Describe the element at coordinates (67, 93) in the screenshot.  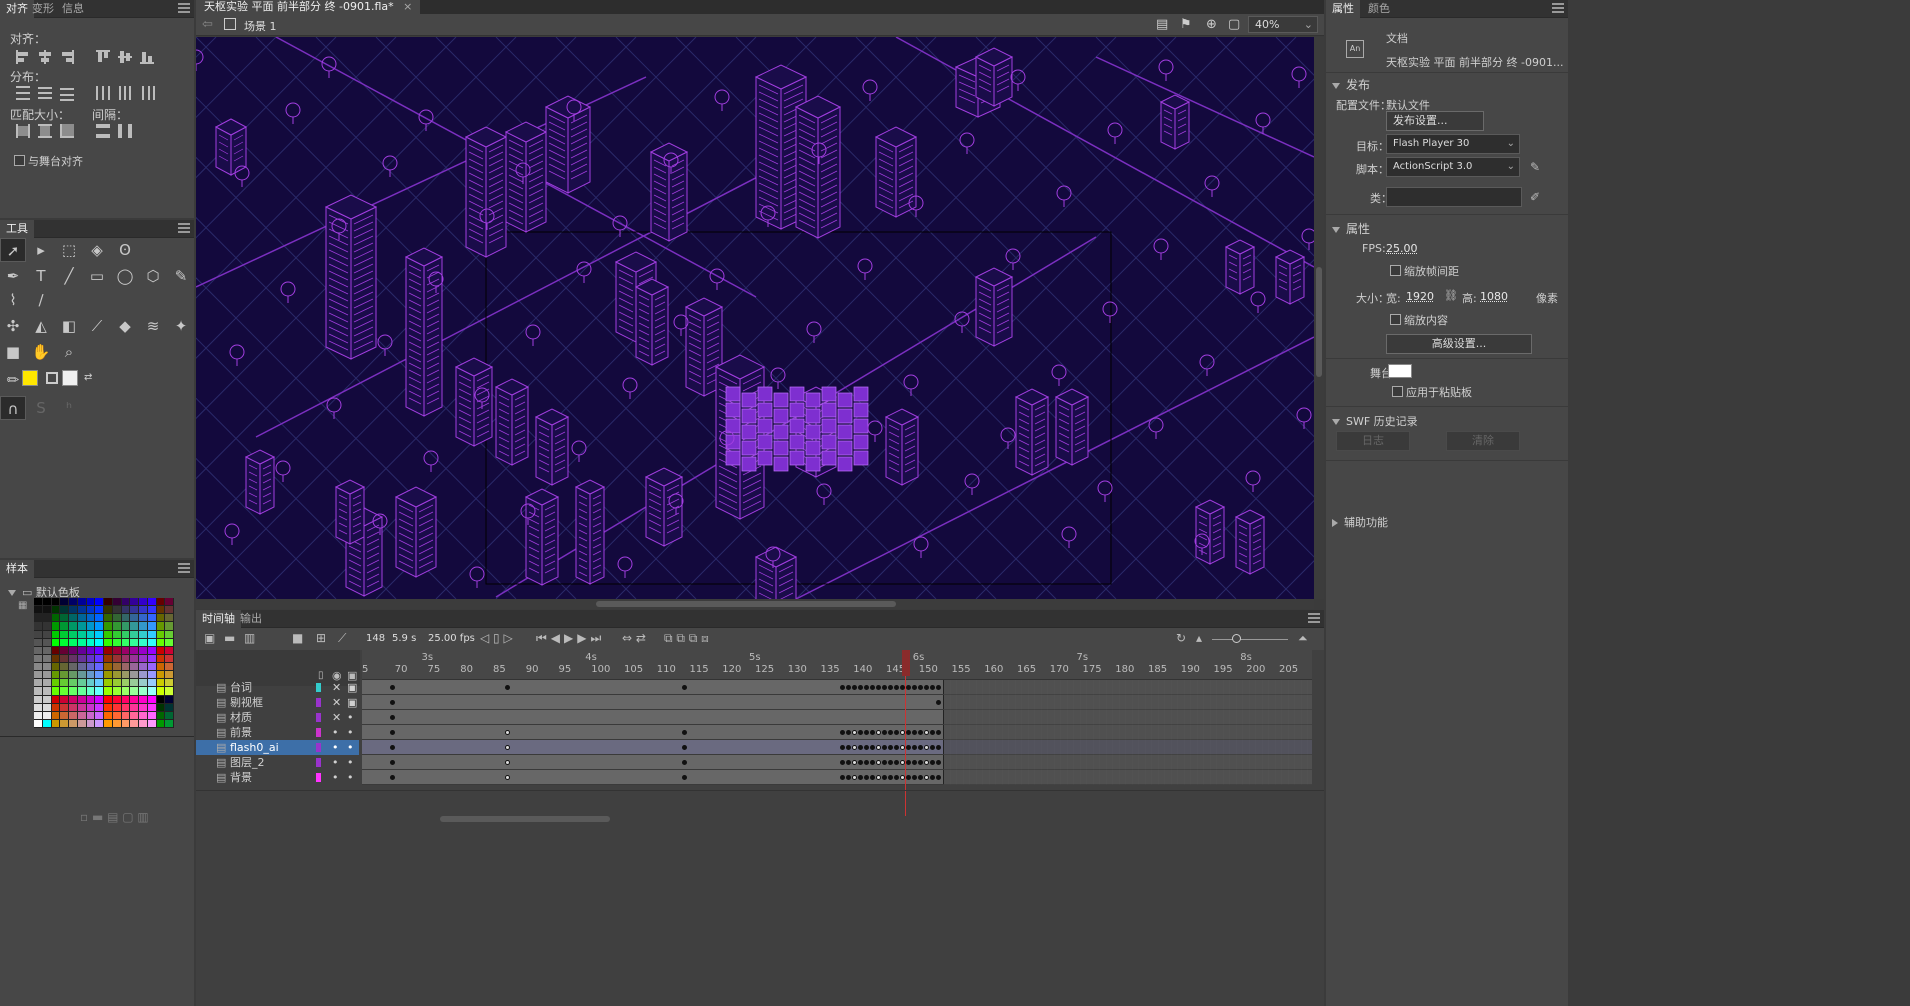
I see `distribute-bottom-icon` at that location.